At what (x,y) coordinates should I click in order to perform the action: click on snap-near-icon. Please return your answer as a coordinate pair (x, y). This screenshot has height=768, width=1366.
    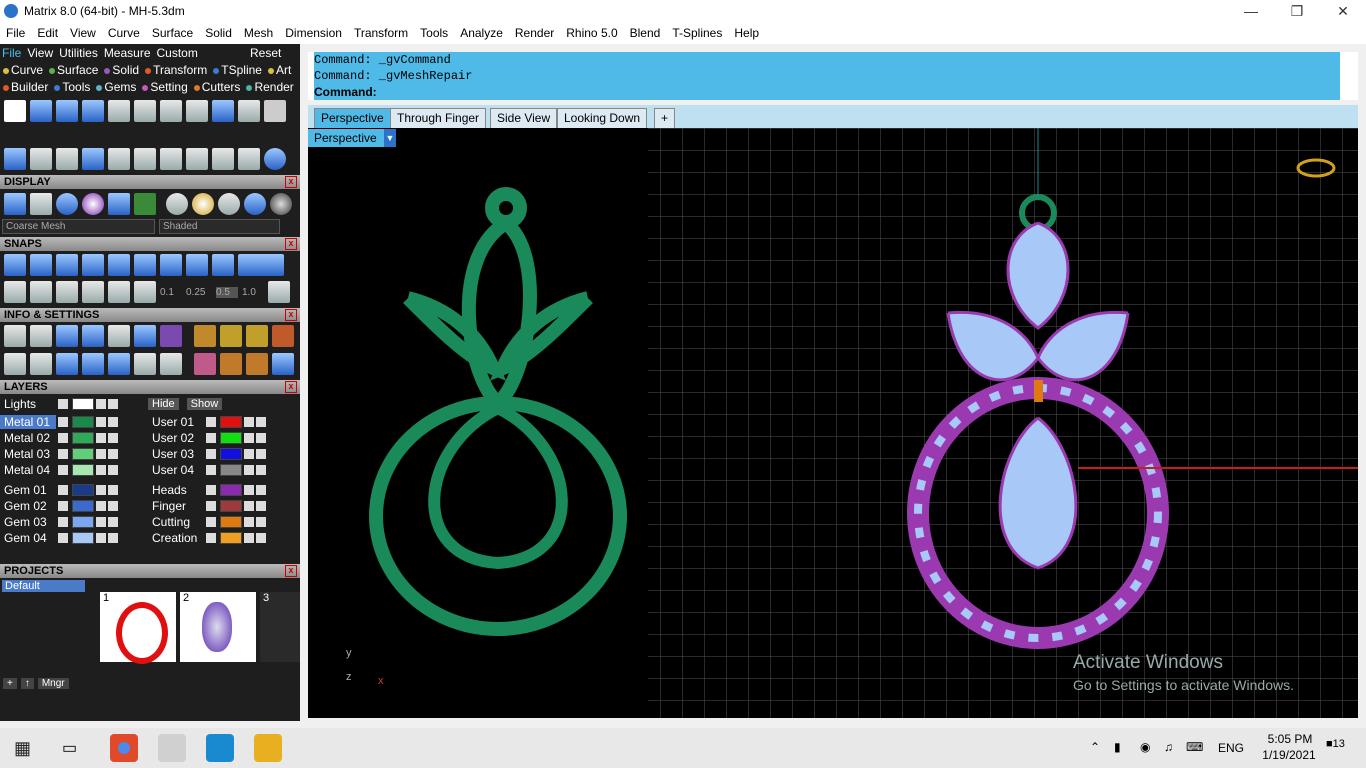
    Looking at the image, I should click on (41, 265).